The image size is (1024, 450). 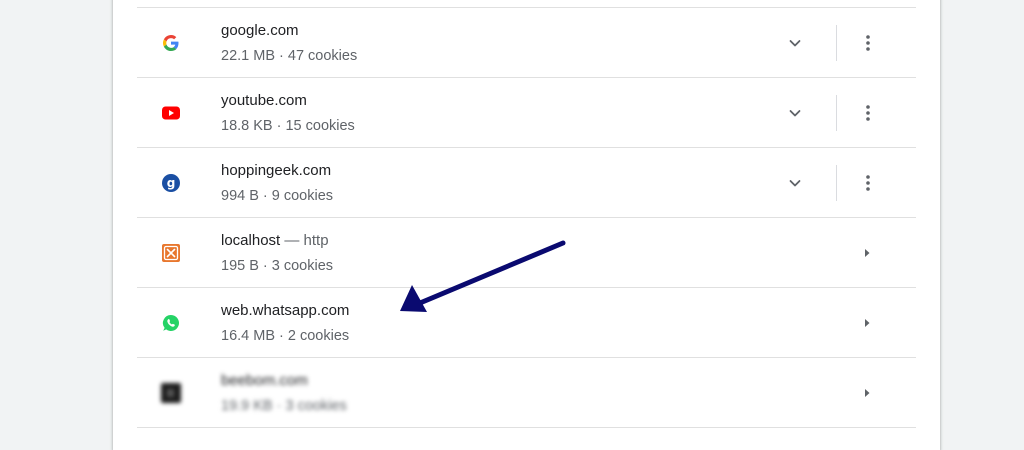 I want to click on svg-text: g, so click(x=171, y=183).